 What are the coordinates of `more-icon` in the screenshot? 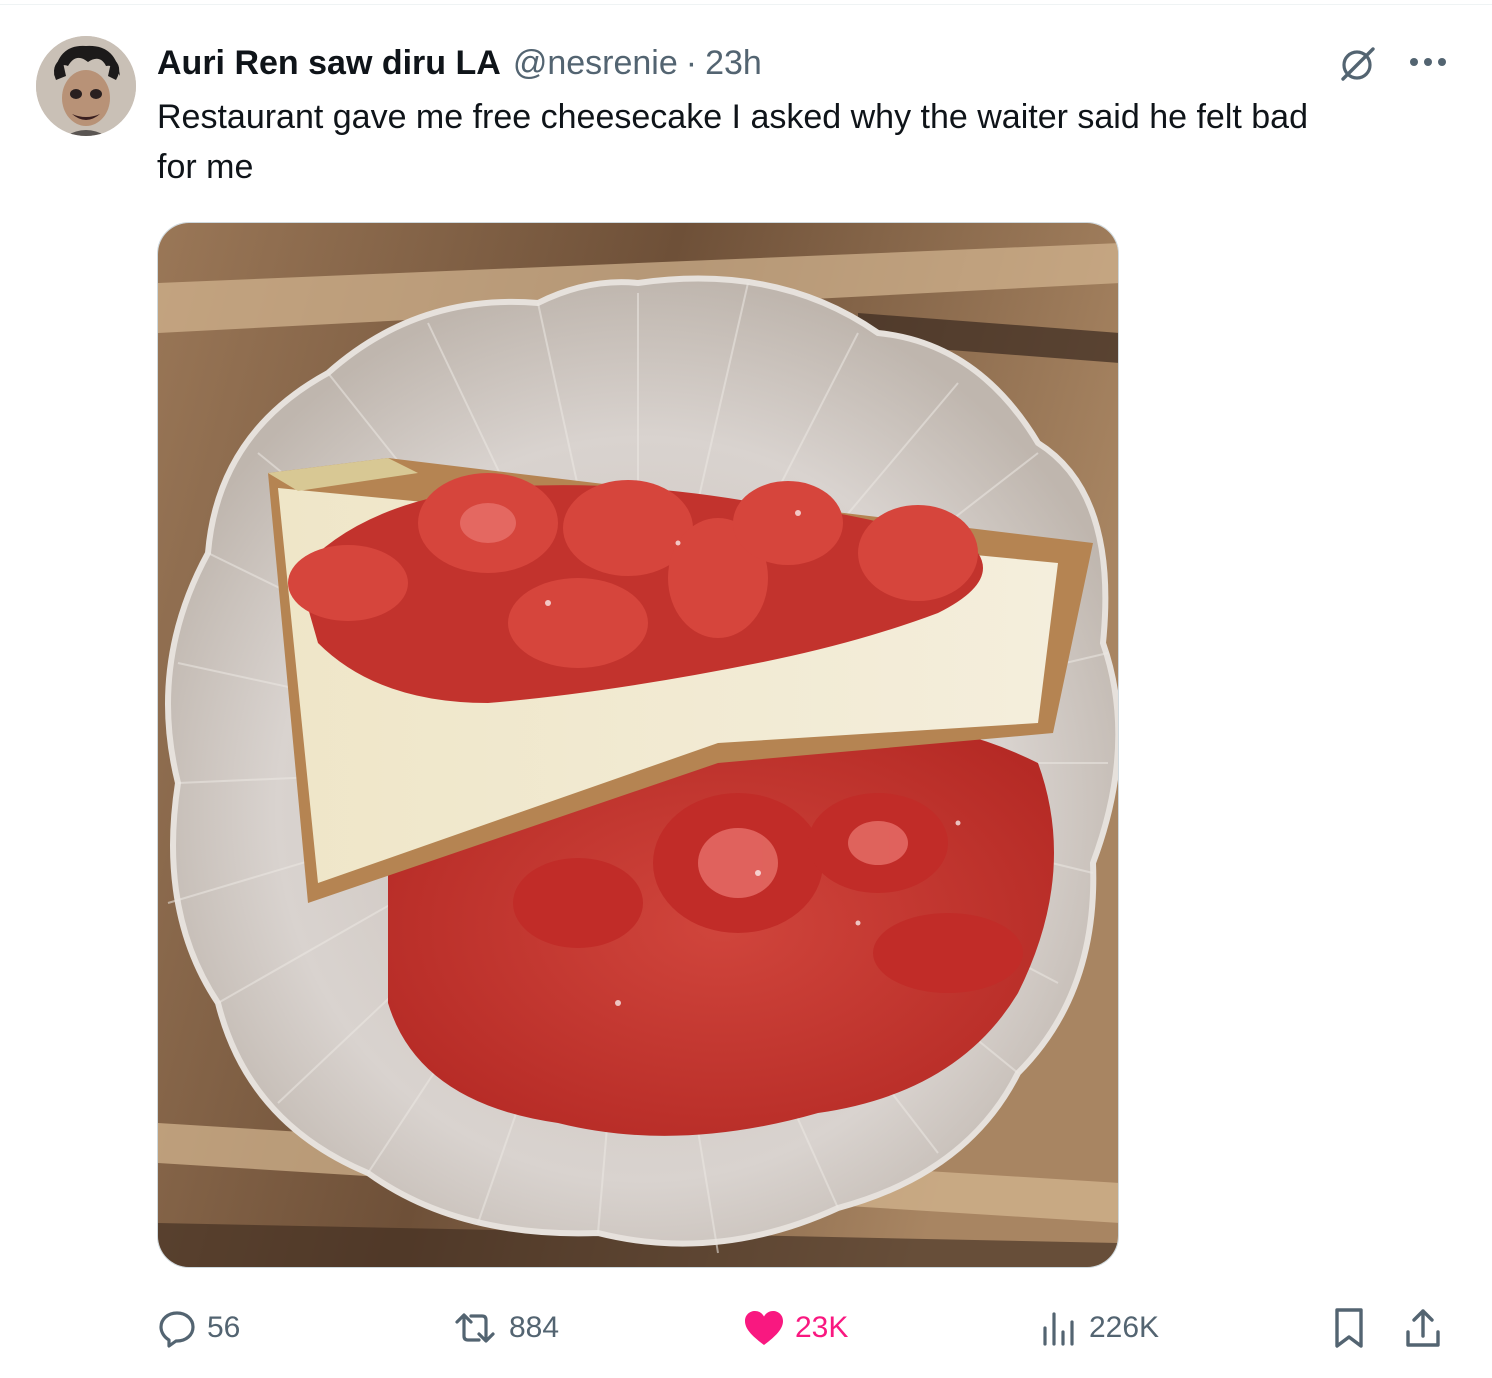 It's located at (1428, 62).